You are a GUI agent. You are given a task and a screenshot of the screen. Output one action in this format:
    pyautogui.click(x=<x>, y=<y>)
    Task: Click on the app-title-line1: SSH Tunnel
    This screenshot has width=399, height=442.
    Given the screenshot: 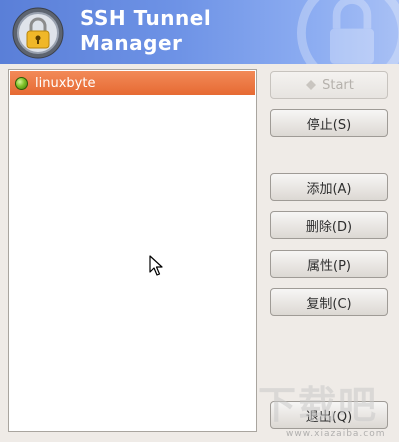 What is the action you would take?
    pyautogui.click(x=146, y=18)
    